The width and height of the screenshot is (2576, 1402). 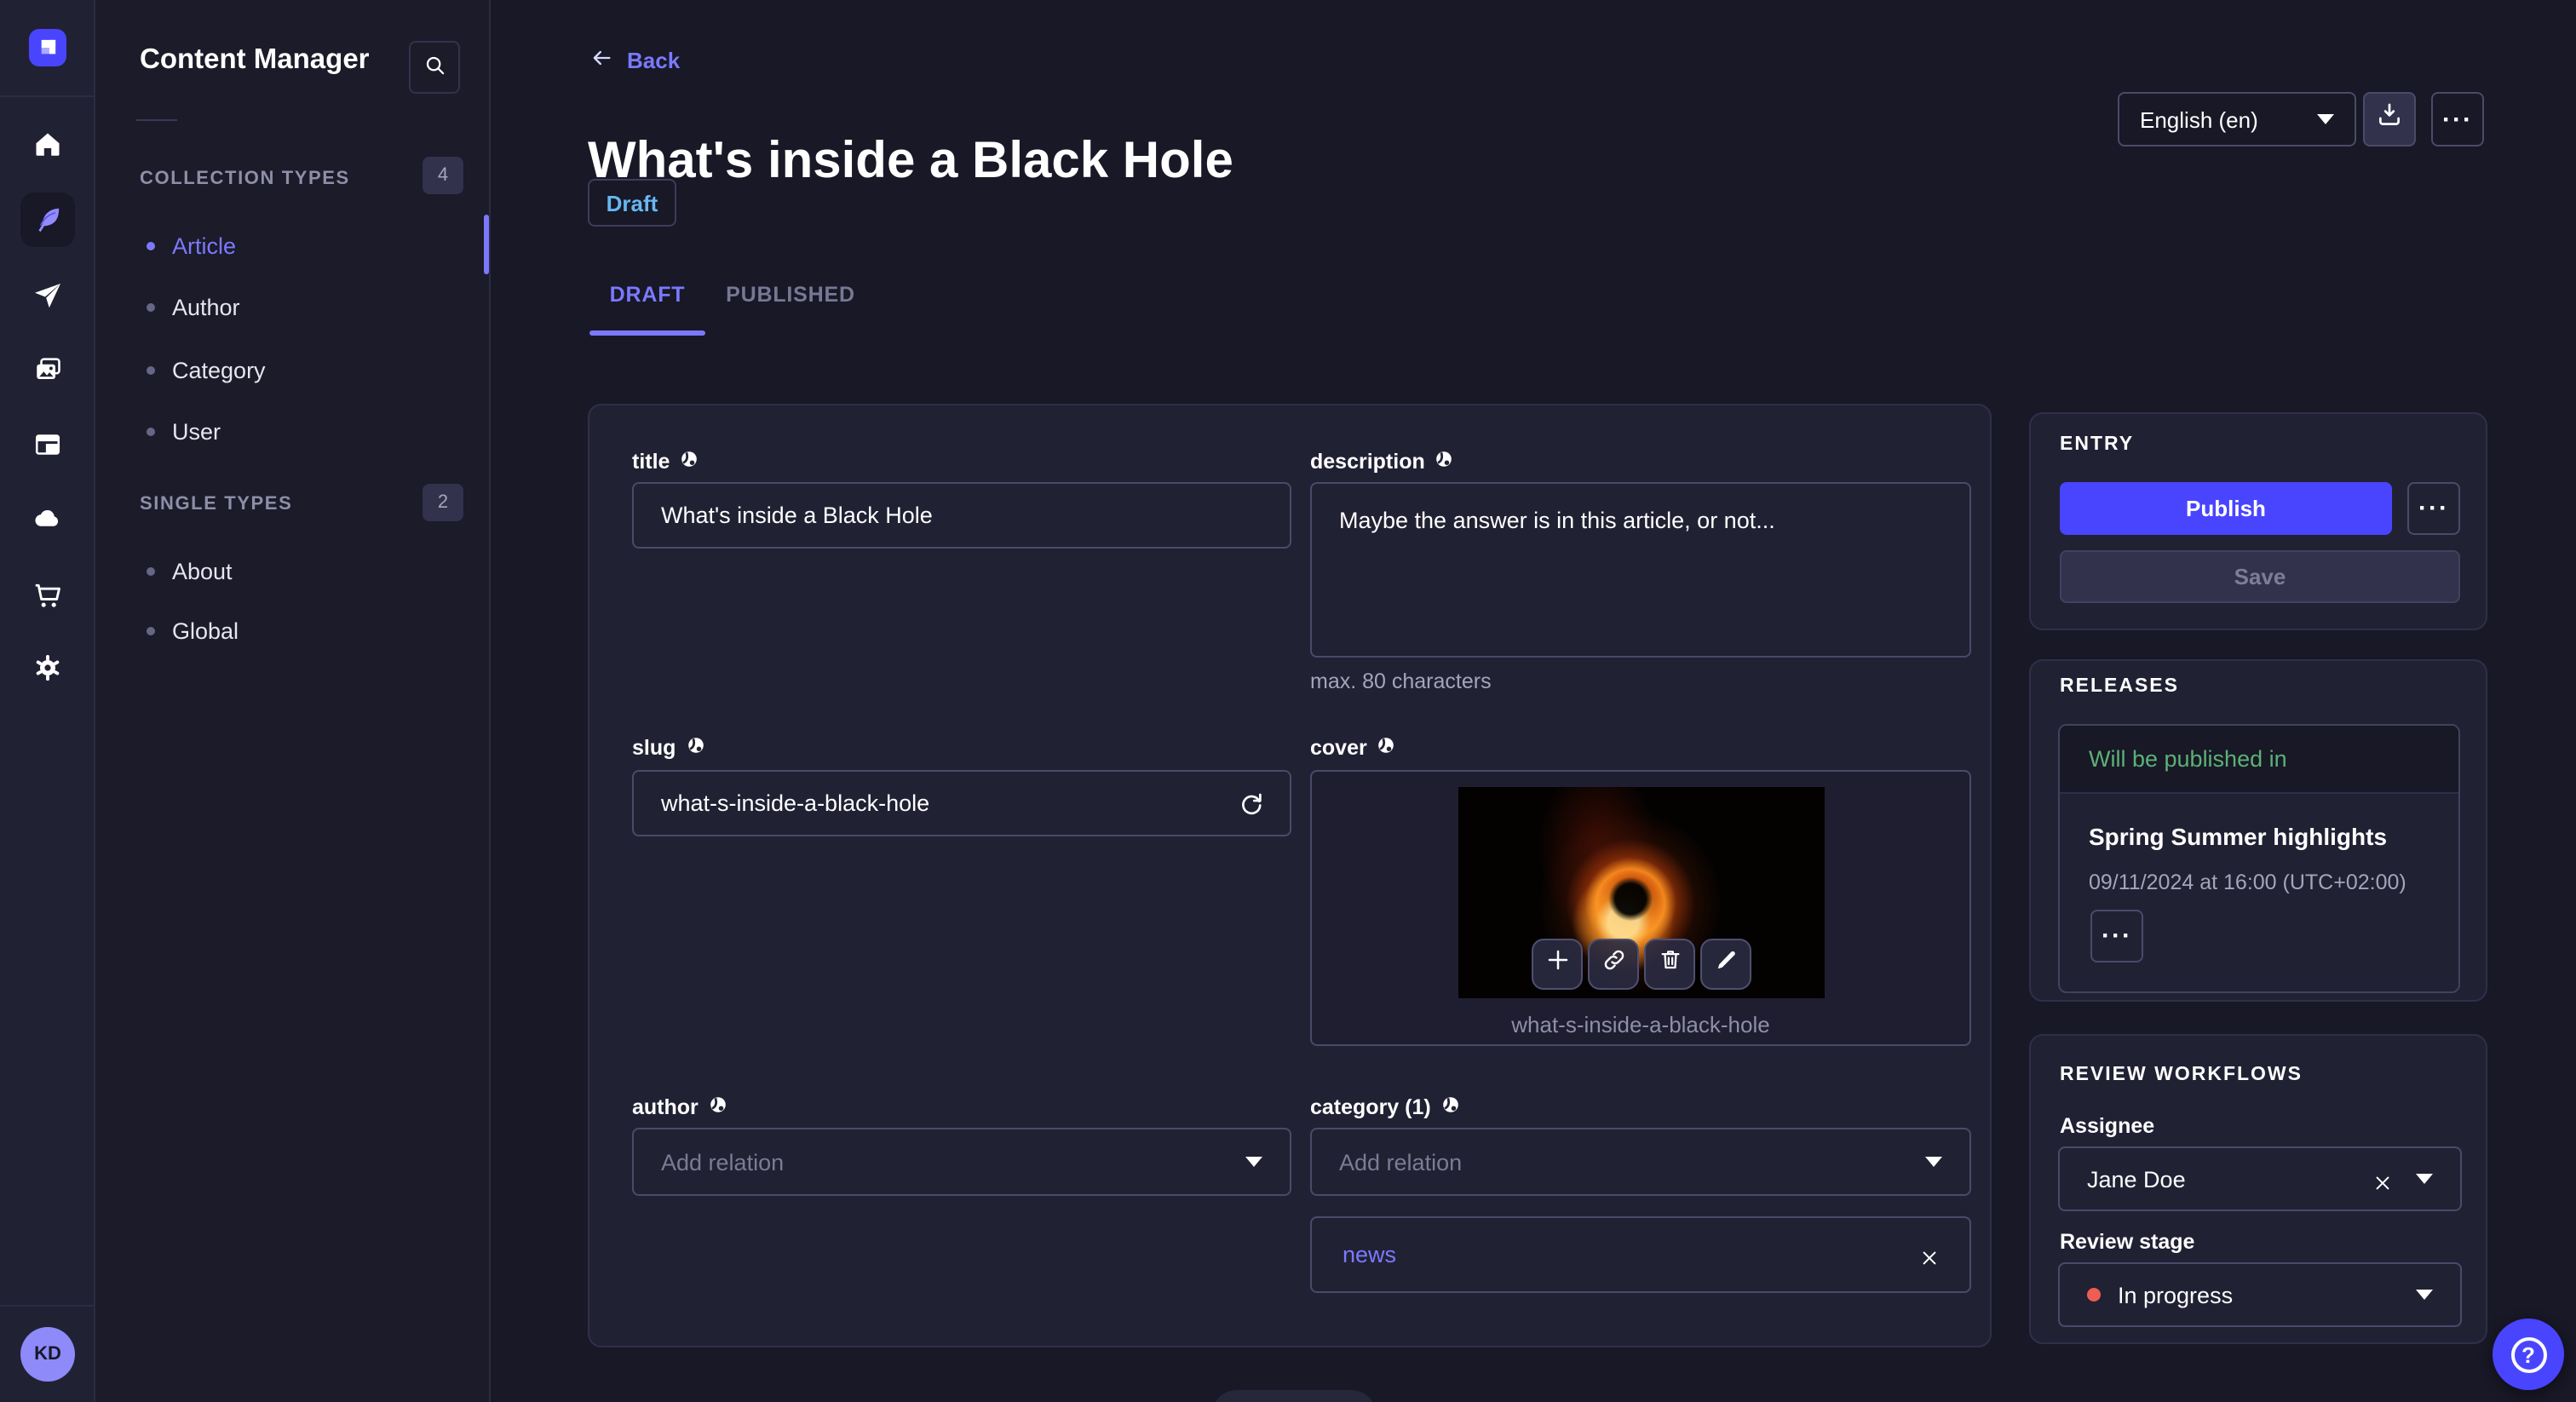 I want to click on category-relation-select: Add relation, so click(x=1641, y=1162).